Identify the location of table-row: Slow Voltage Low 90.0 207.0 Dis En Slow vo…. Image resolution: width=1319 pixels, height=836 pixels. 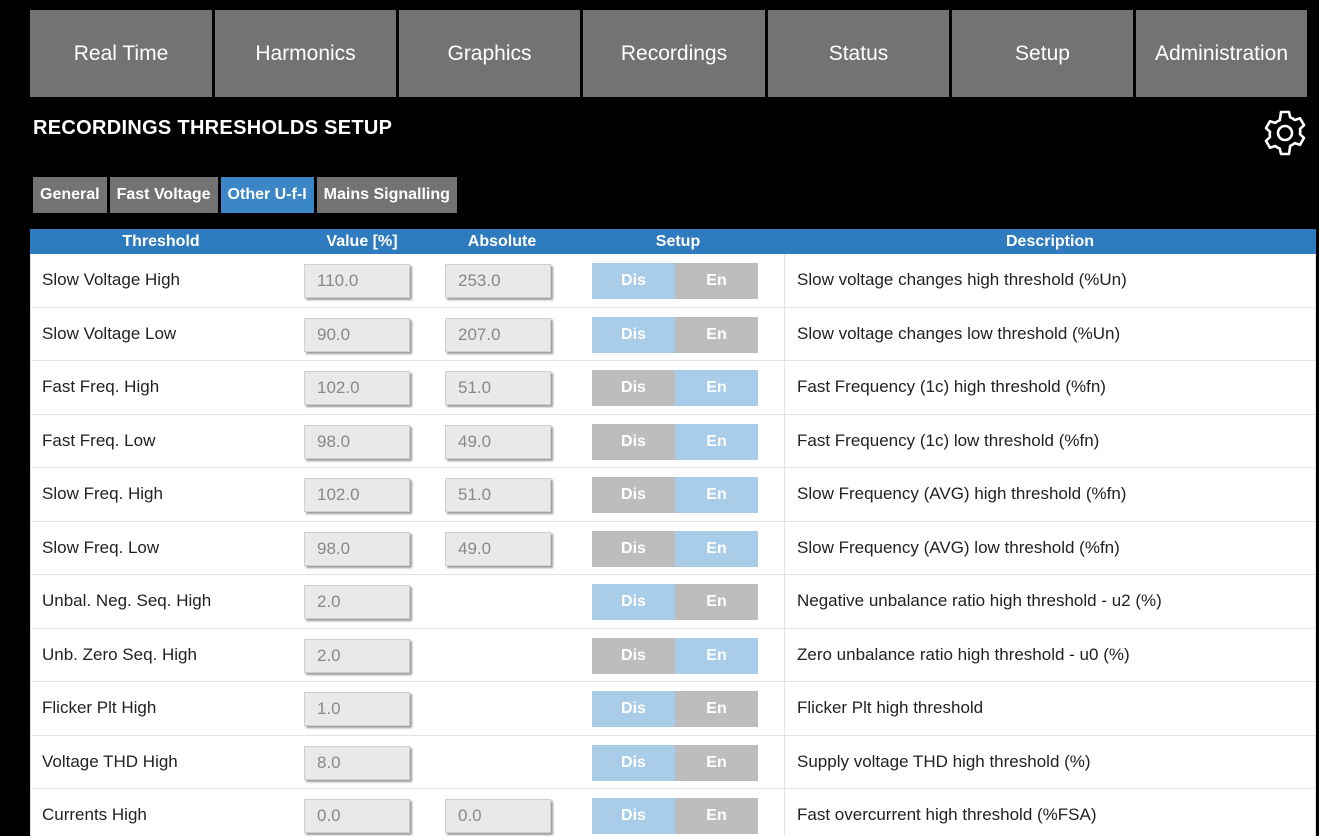
(673, 334).